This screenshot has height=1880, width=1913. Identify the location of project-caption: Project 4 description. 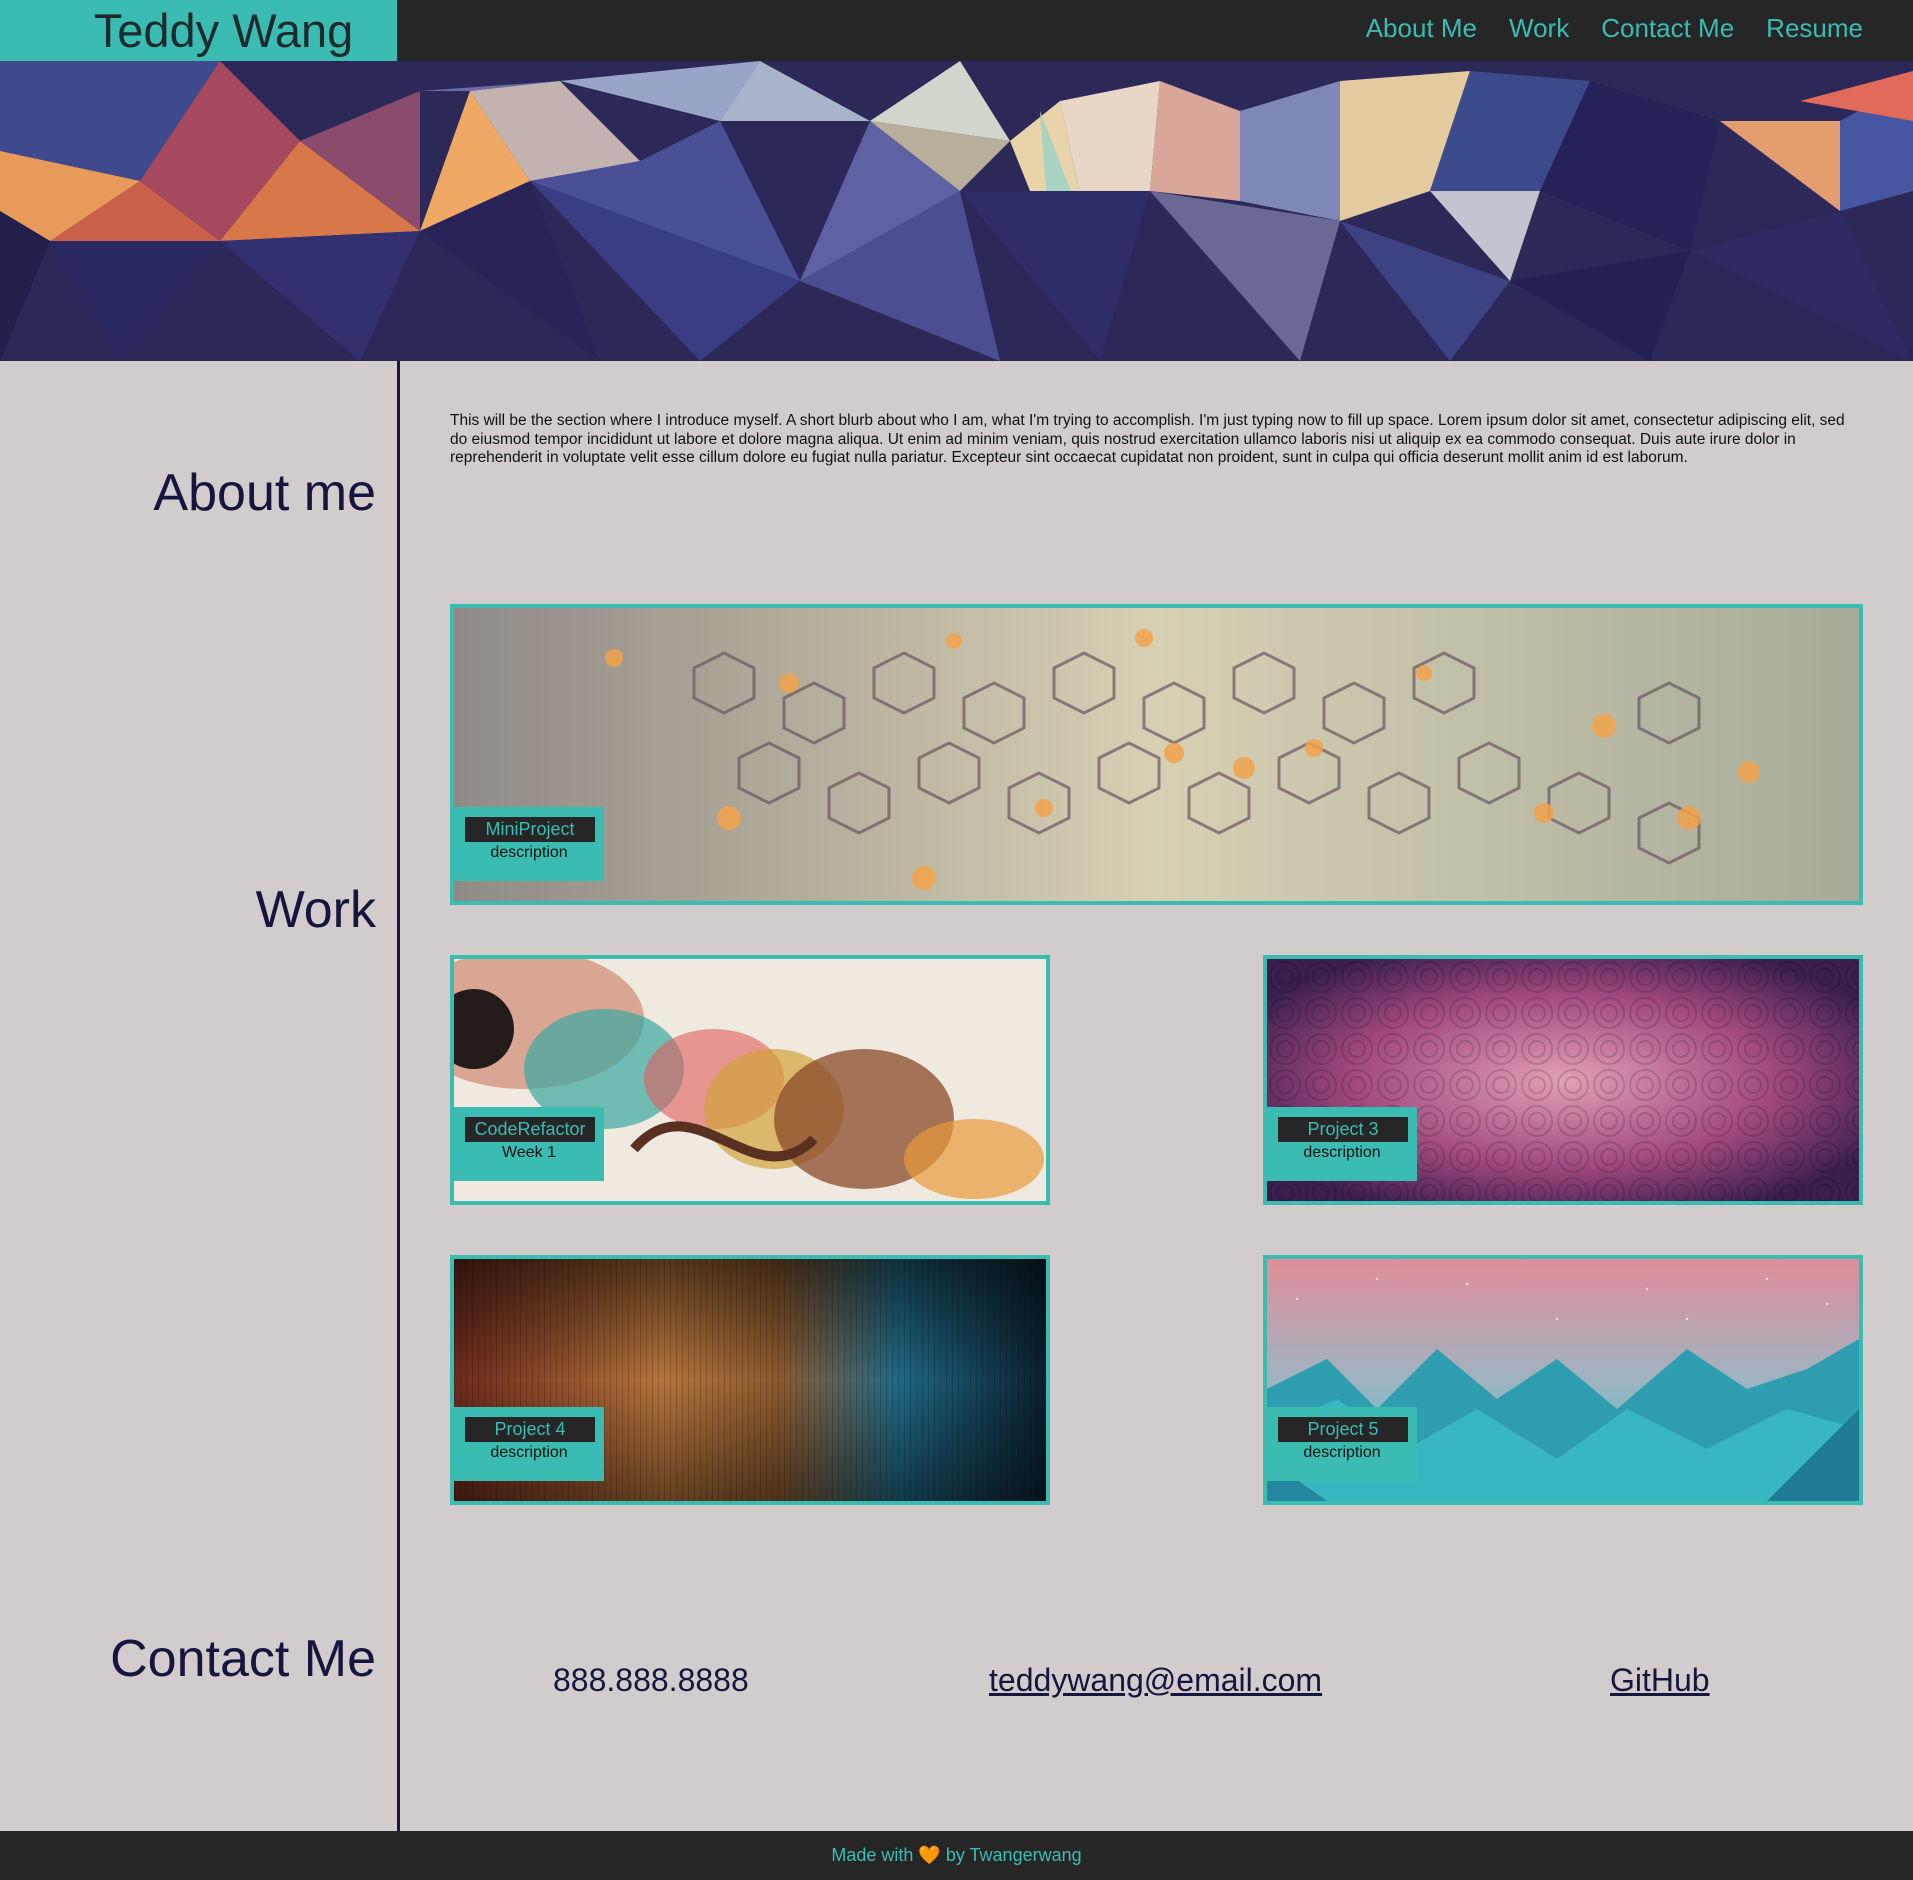
(529, 1444).